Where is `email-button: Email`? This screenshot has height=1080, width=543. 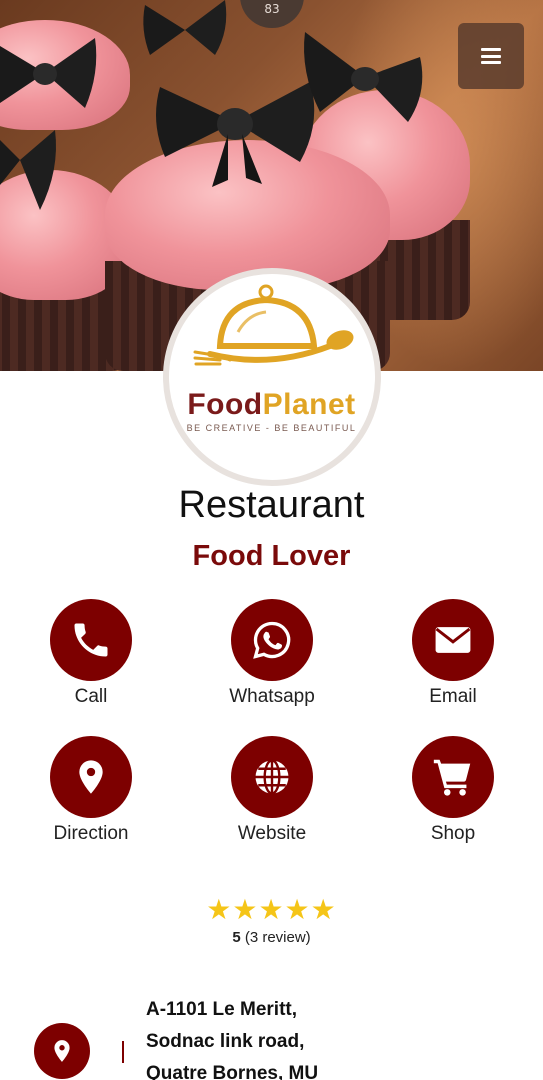 email-button: Email is located at coordinates (453, 653).